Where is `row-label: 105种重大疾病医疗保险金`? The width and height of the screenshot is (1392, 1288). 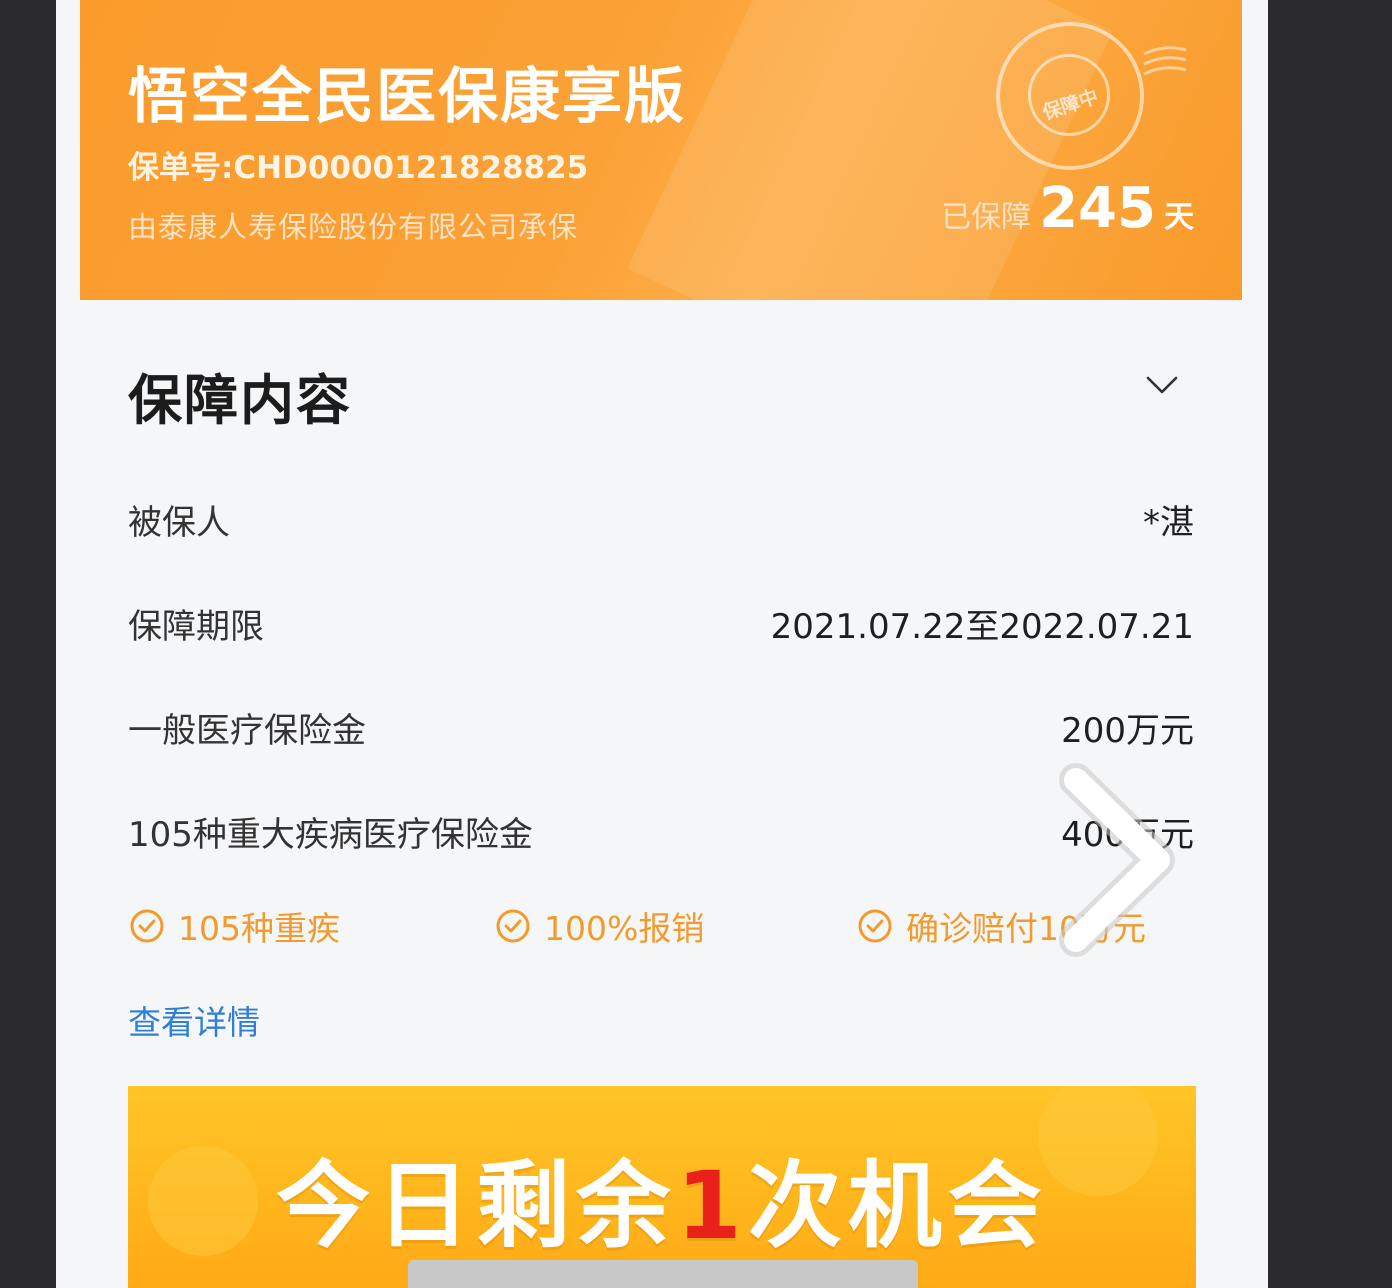 row-label: 105种重大疾病医疗保险金 is located at coordinates (330, 834).